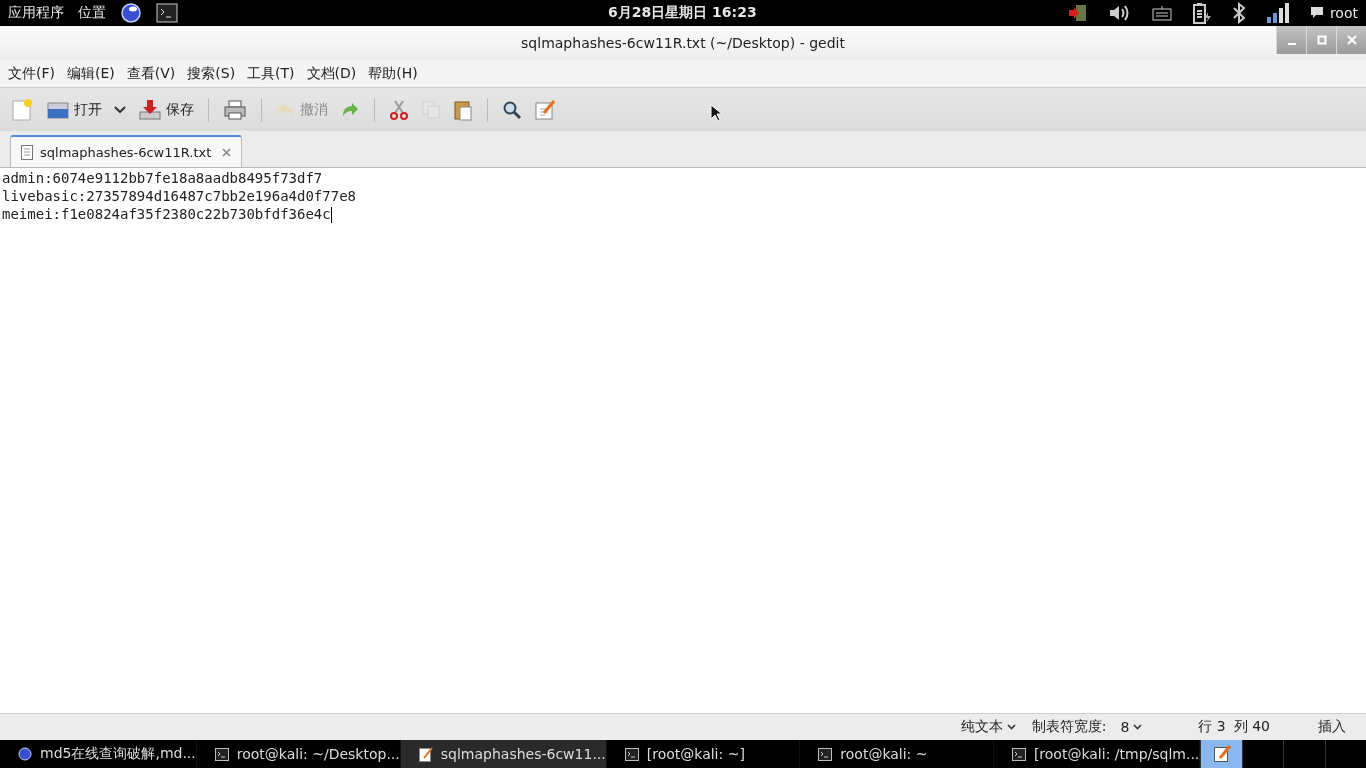 The width and height of the screenshot is (1366, 768). I want to click on text-line: livebasic:27357894d16487c7bb2e196a4d0f77e8, so click(179, 196).